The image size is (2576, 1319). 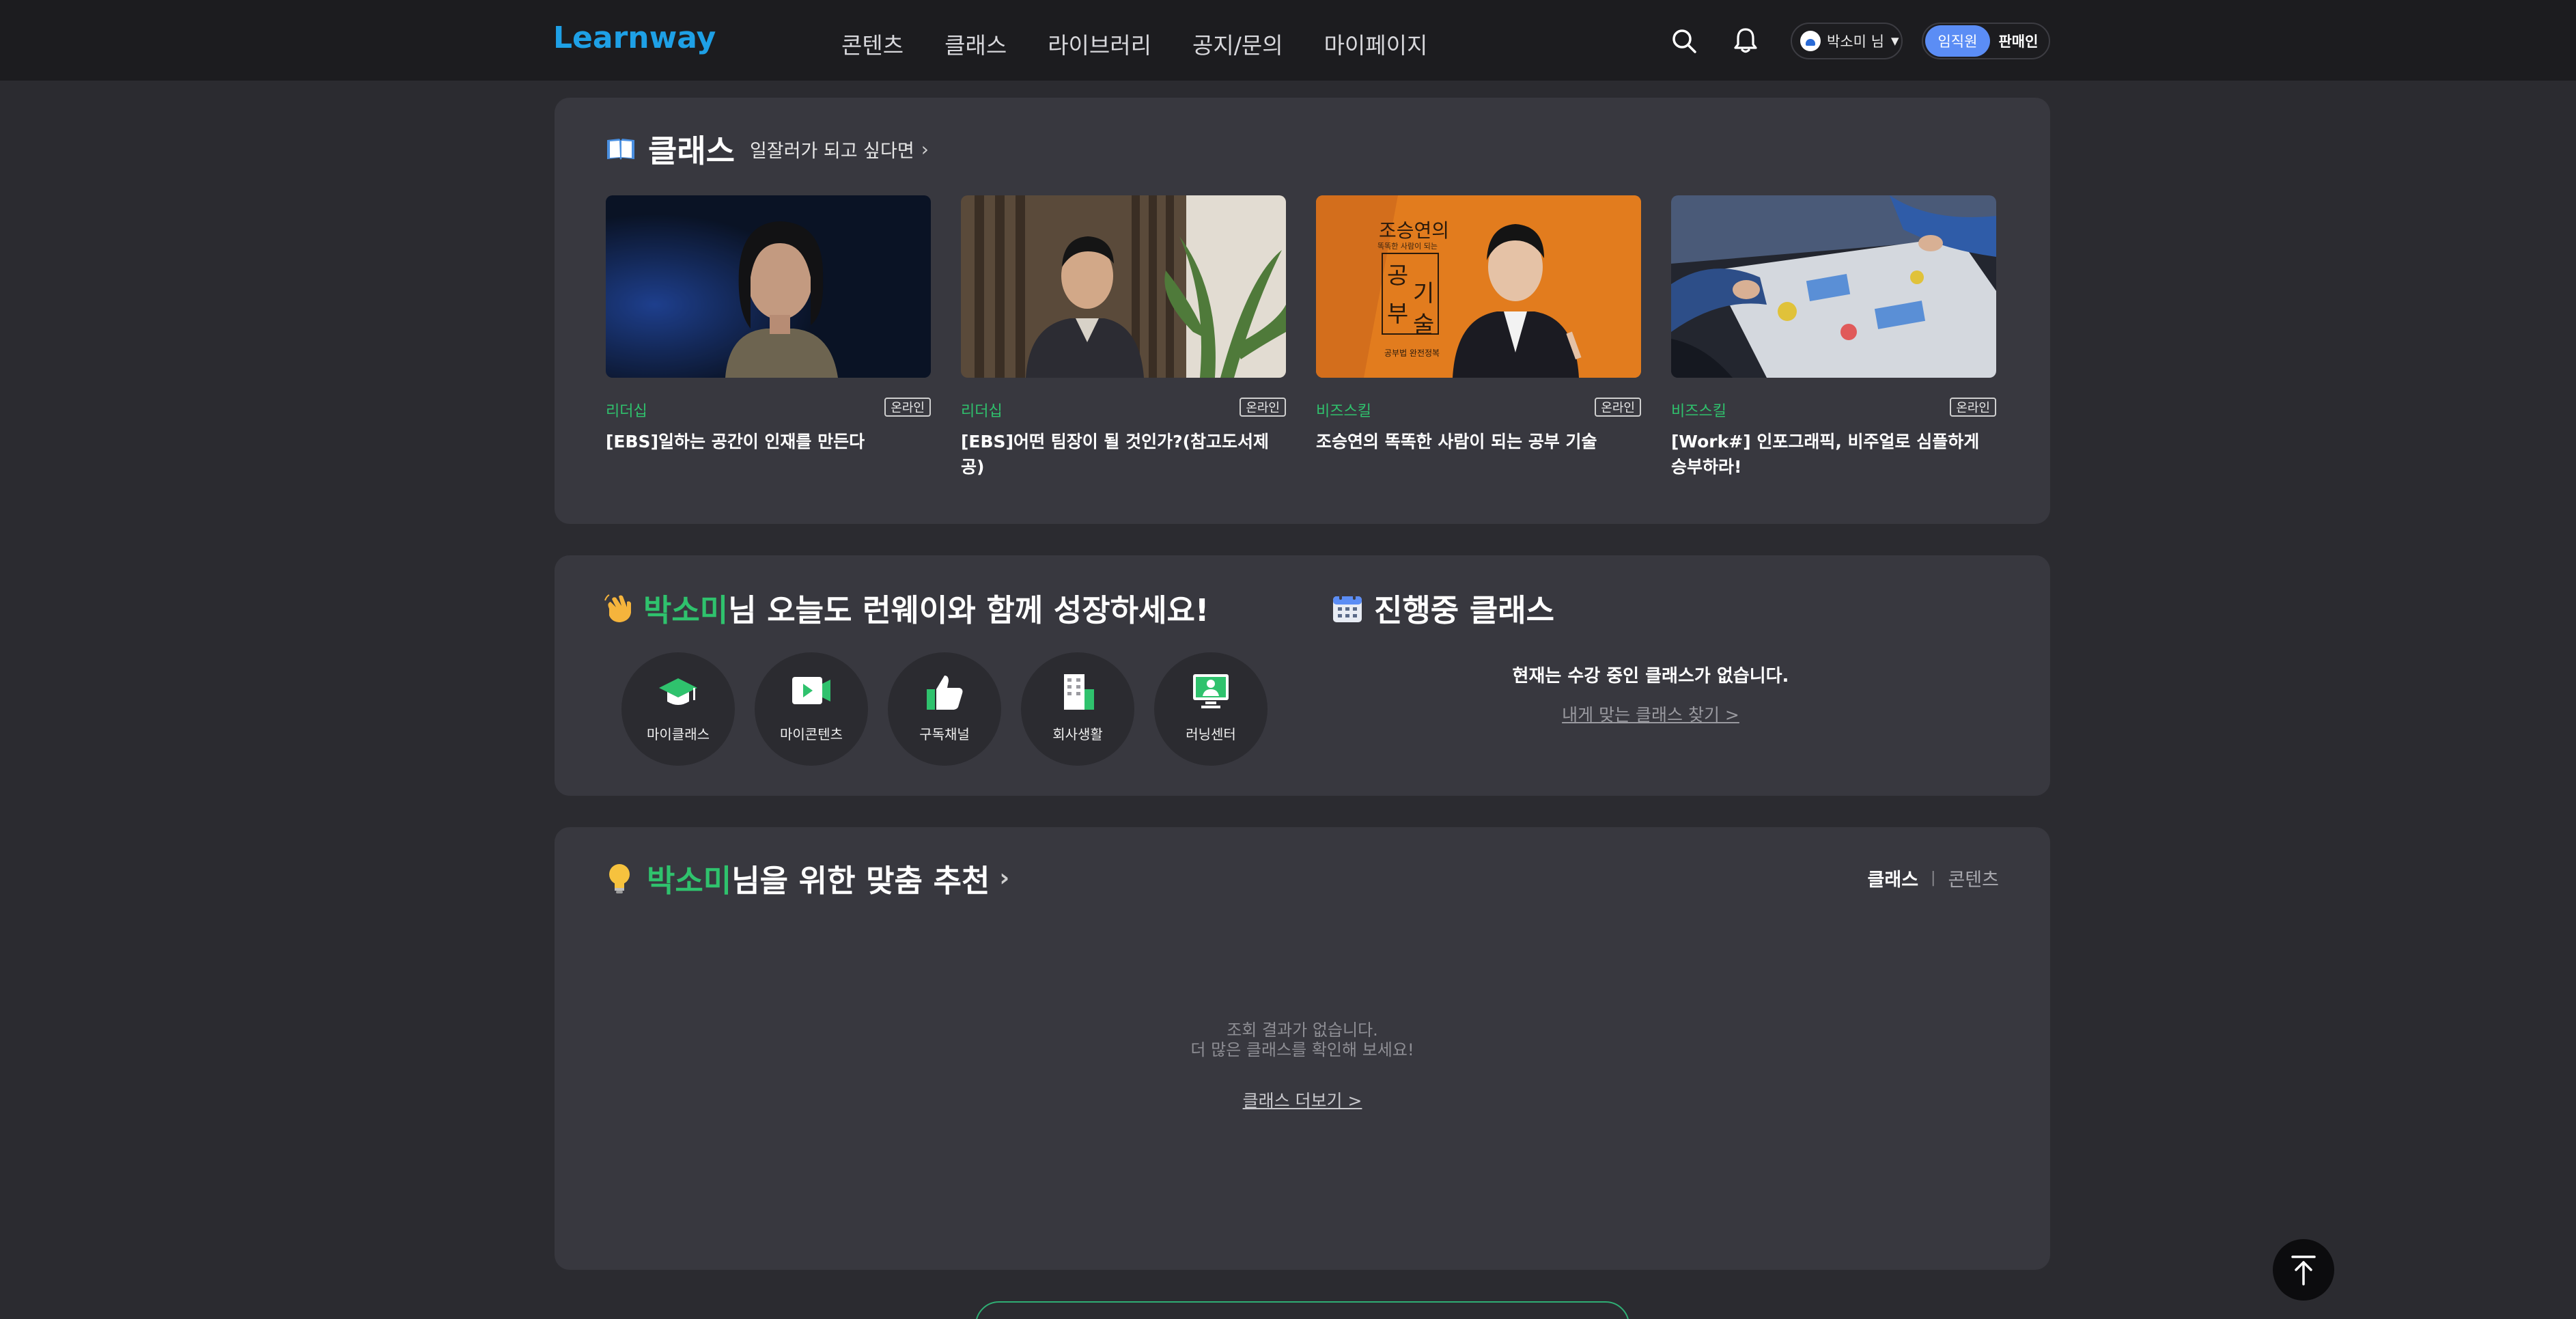 I want to click on quick-link-company-life: 회사생활, so click(x=1077, y=709).